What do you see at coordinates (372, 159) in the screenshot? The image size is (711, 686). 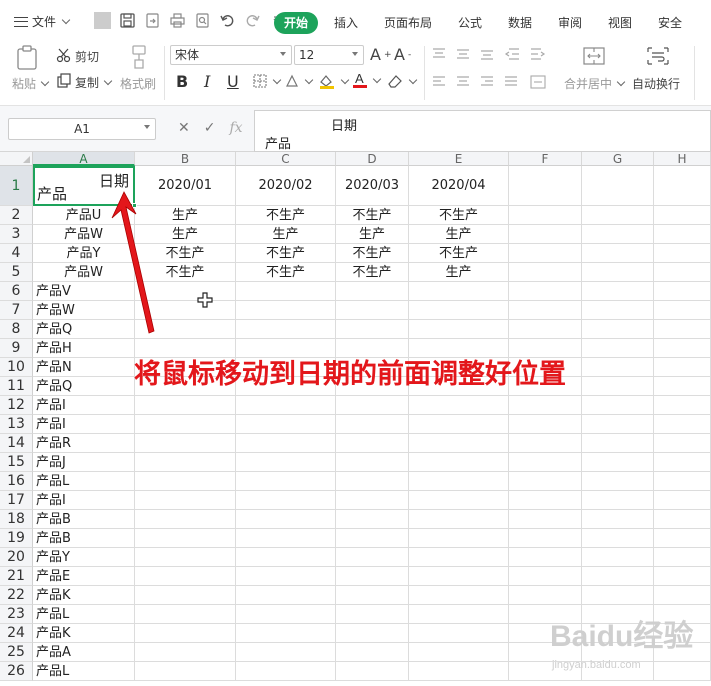 I see `column-header-d: D` at bounding box center [372, 159].